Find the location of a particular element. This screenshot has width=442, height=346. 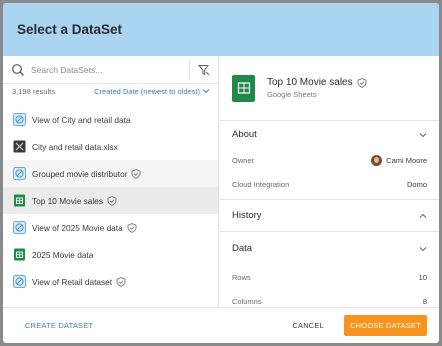

list-item-label: 2025 Movie data is located at coordinates (63, 254).